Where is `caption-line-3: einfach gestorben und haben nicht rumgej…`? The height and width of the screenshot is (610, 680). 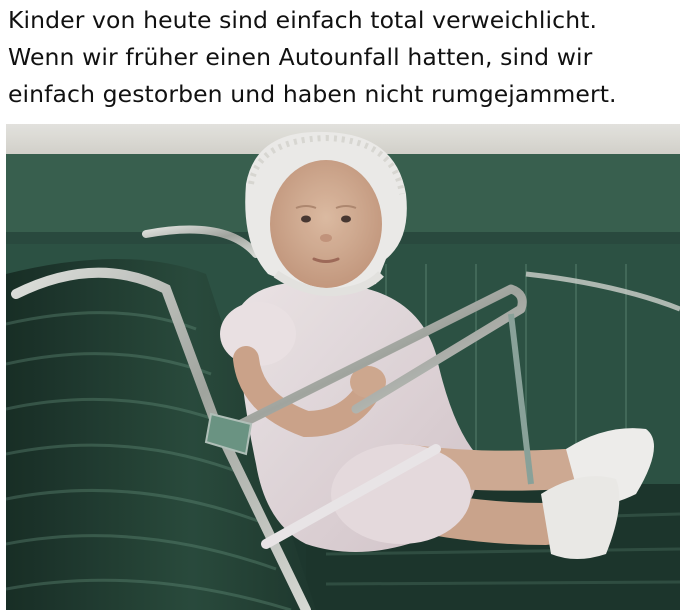 caption-line-3: einfach gestorben und haben nicht rumgej… is located at coordinates (312, 94).